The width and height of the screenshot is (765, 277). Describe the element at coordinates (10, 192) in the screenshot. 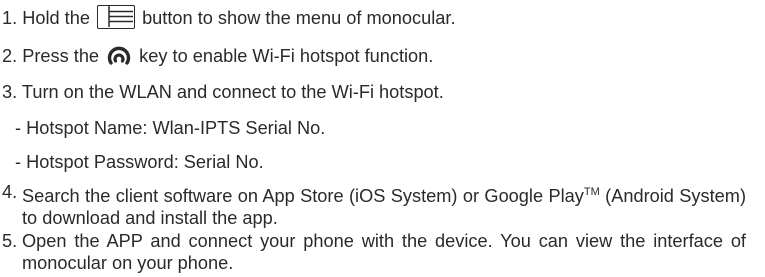

I see `step-4-number: 4.` at that location.